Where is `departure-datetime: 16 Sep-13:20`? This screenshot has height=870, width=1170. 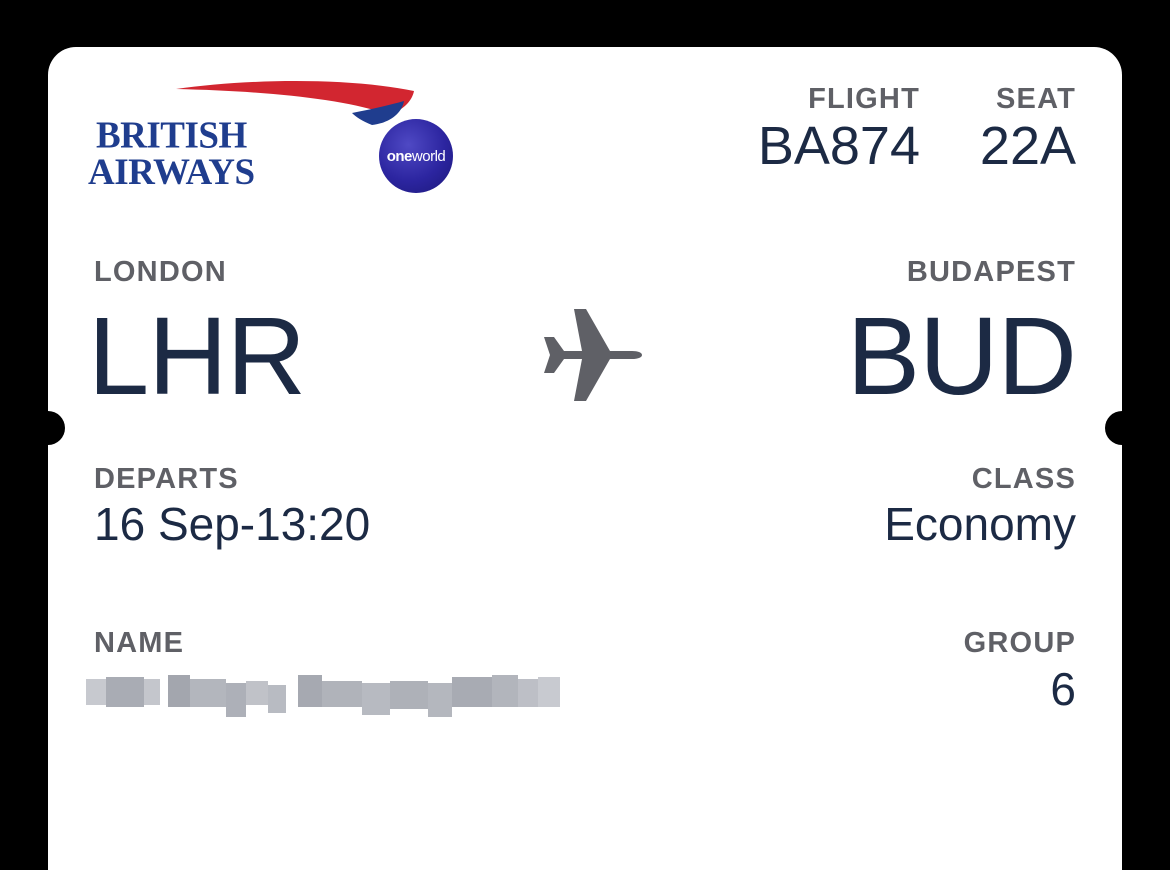 departure-datetime: 16 Sep-13:20 is located at coordinates (232, 524).